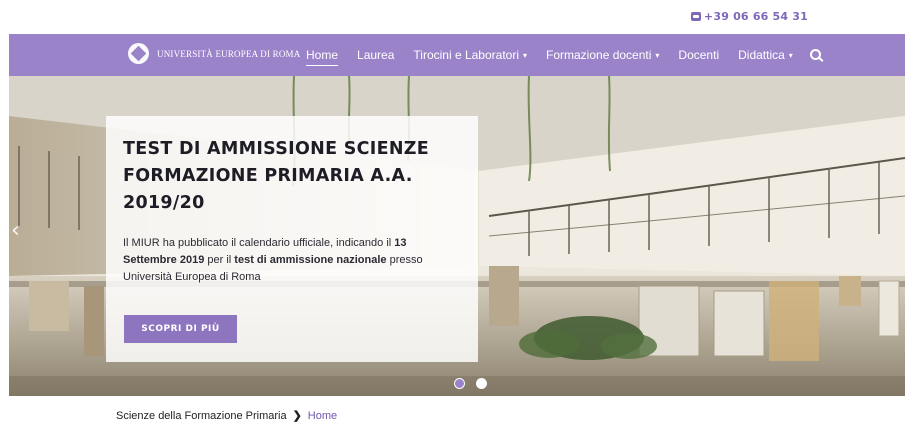  What do you see at coordinates (138, 53) in the screenshot?
I see `university-logo-icon` at bounding box center [138, 53].